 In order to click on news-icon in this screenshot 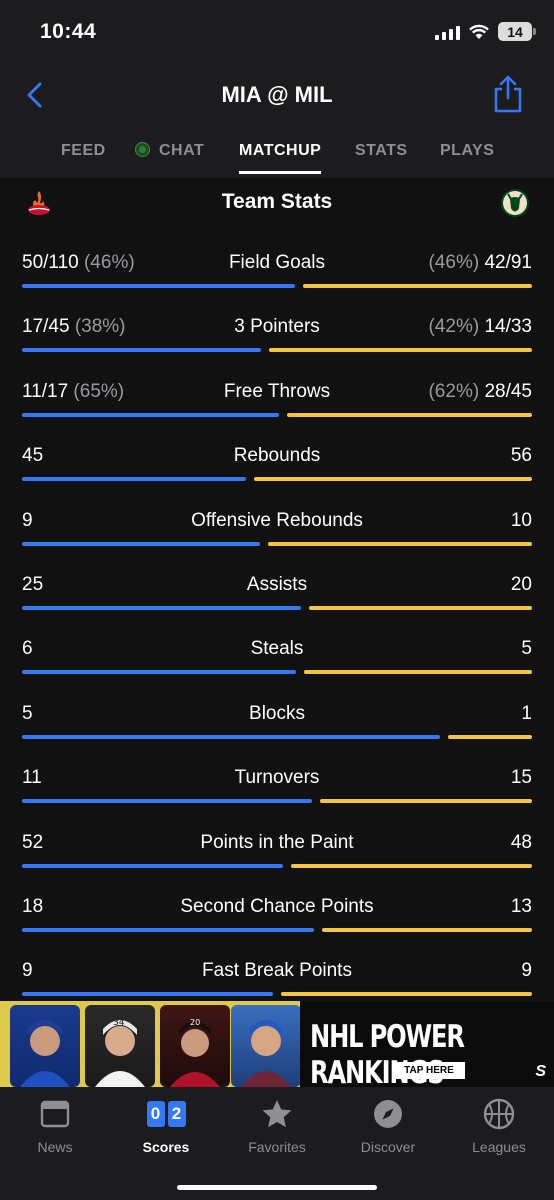, I will do `click(55, 1114)`.